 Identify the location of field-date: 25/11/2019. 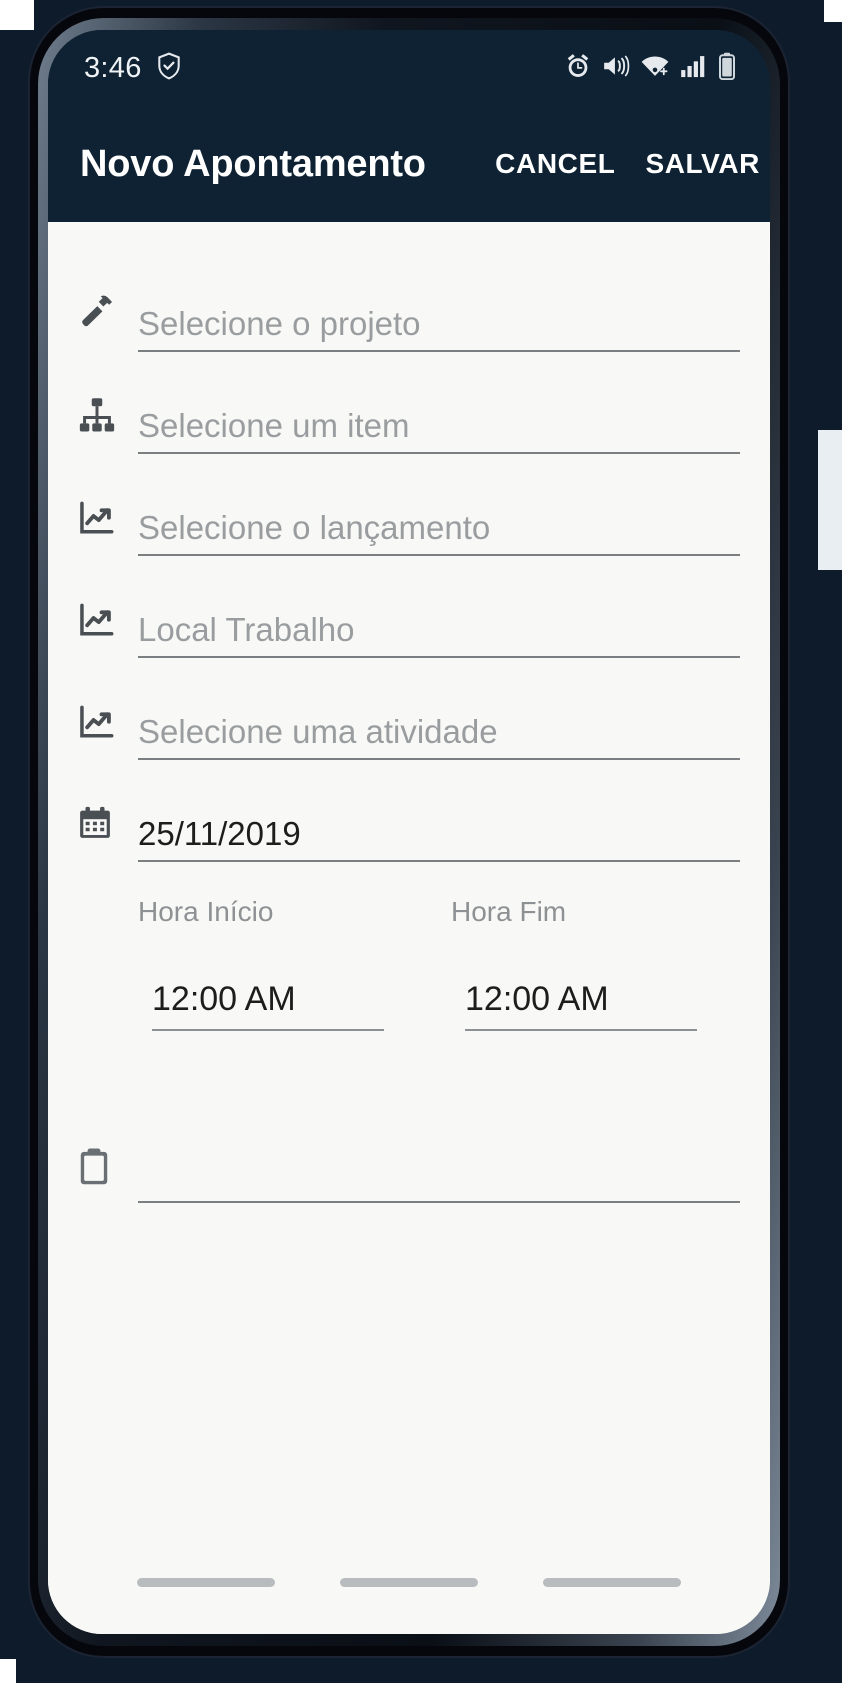
(408, 811).